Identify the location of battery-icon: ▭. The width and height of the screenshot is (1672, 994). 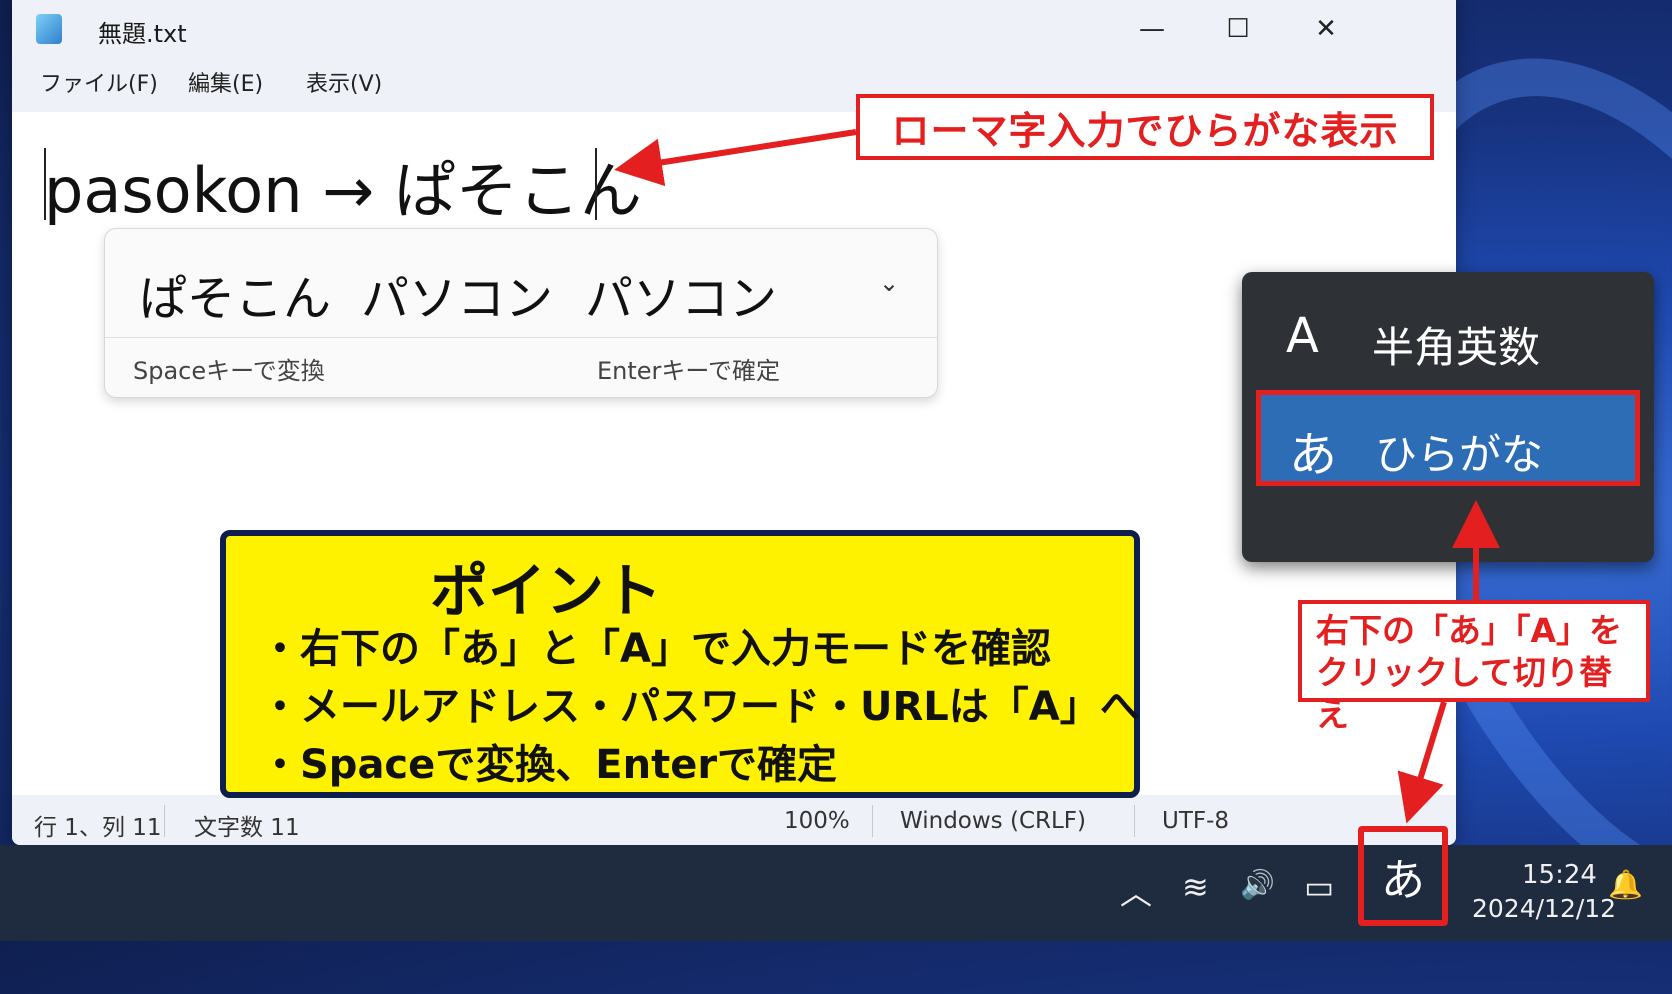
(1319, 887).